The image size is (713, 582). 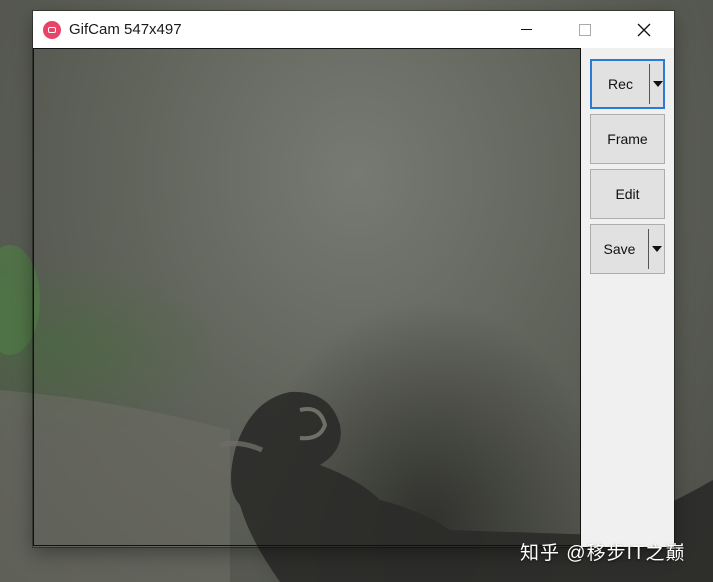 I want to click on camera-icon, so click(x=52, y=29).